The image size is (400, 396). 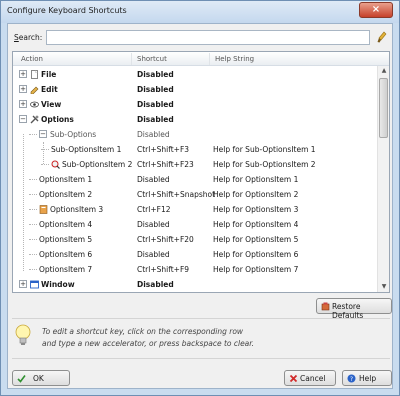 What do you see at coordinates (38, 378) in the screenshot?
I see `ok-label: OK` at bounding box center [38, 378].